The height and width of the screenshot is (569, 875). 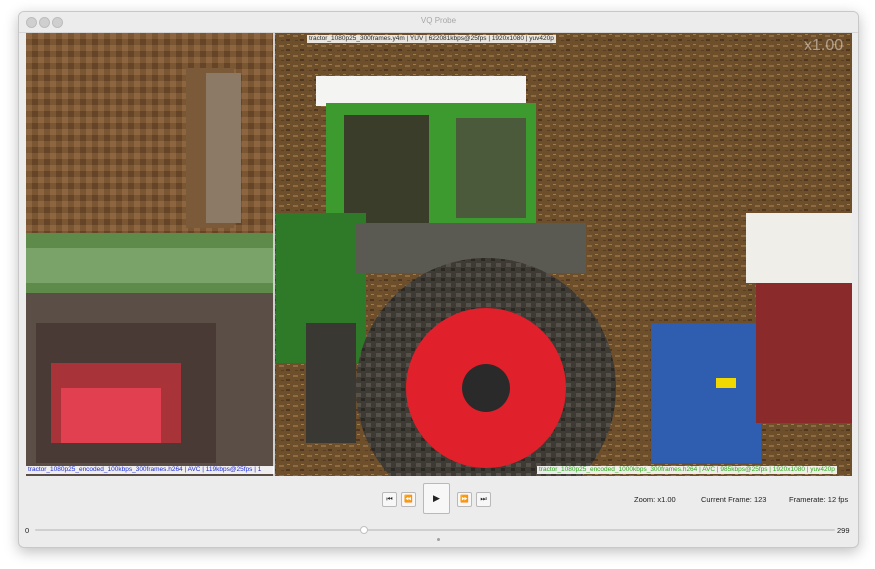 What do you see at coordinates (435, 530) in the screenshot?
I see `timeline-slider` at bounding box center [435, 530].